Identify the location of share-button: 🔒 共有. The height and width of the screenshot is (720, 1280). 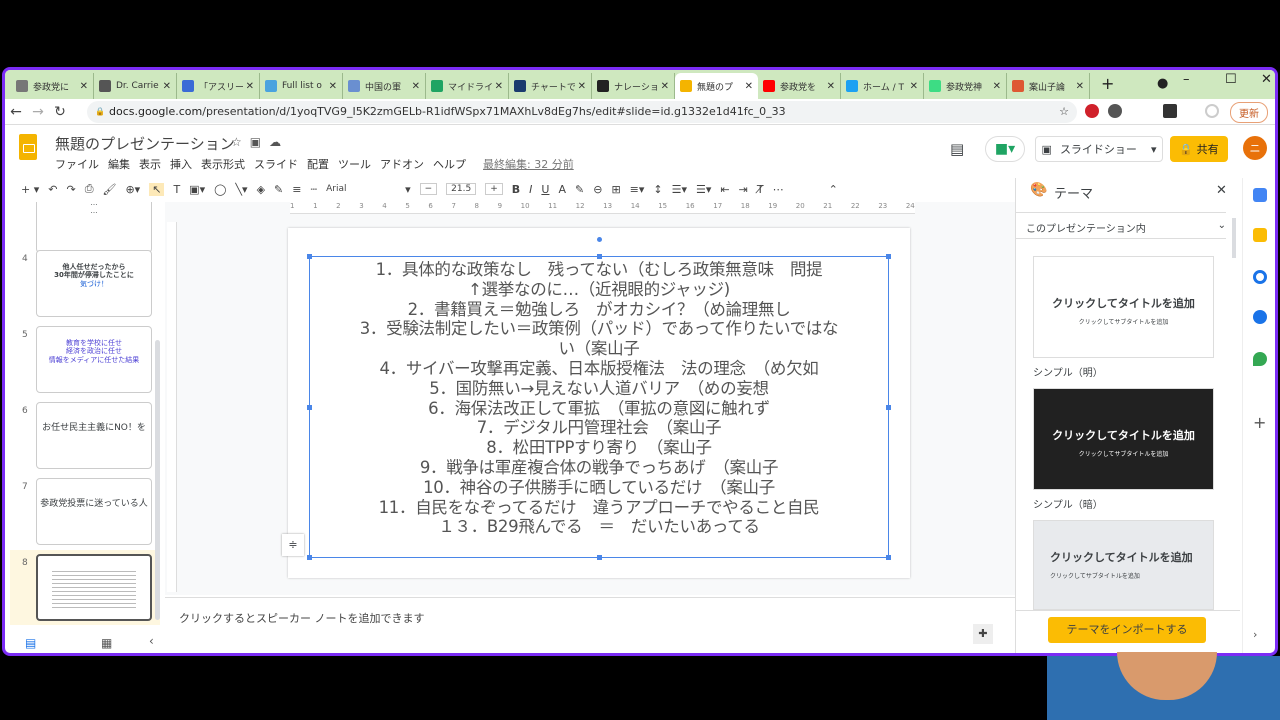
(1199, 149).